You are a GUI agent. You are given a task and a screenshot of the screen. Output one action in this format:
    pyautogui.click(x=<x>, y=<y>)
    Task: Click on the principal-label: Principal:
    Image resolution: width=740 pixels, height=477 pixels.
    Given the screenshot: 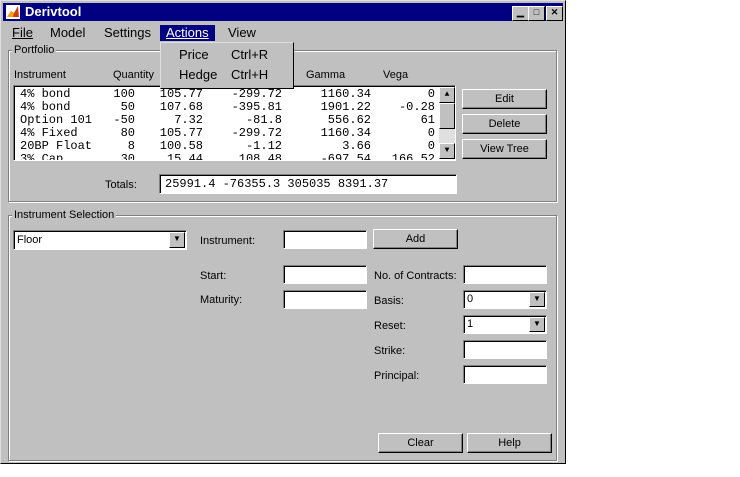 What is the action you would take?
    pyautogui.click(x=397, y=376)
    